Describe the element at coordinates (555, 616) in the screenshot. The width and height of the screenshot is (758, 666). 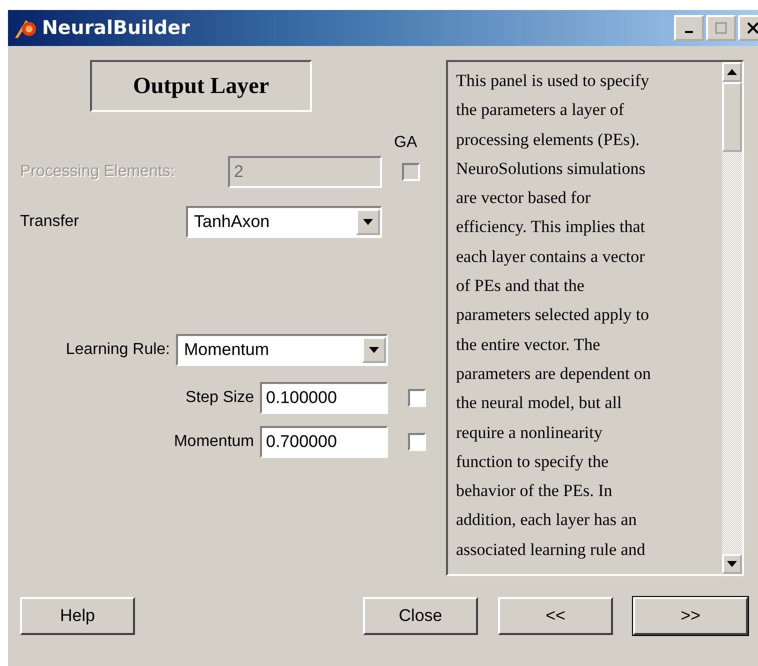
I see `dialog-button: <<` at that location.